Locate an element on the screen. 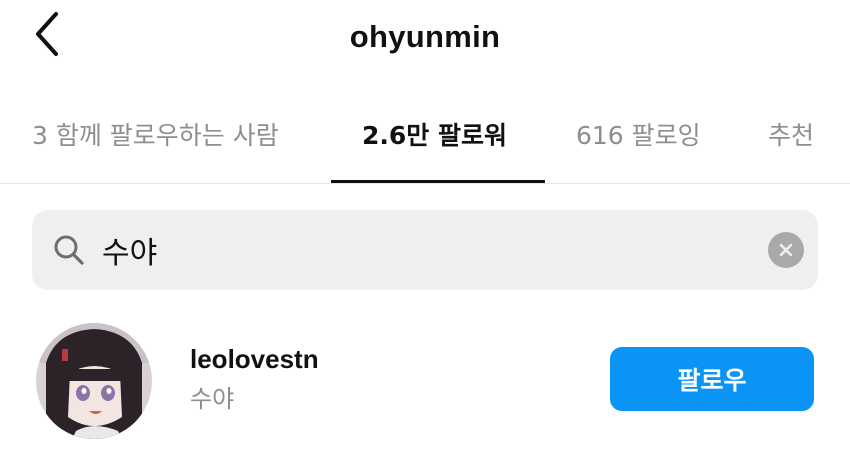 The width and height of the screenshot is (850, 452). clear-search-button is located at coordinates (786, 250).